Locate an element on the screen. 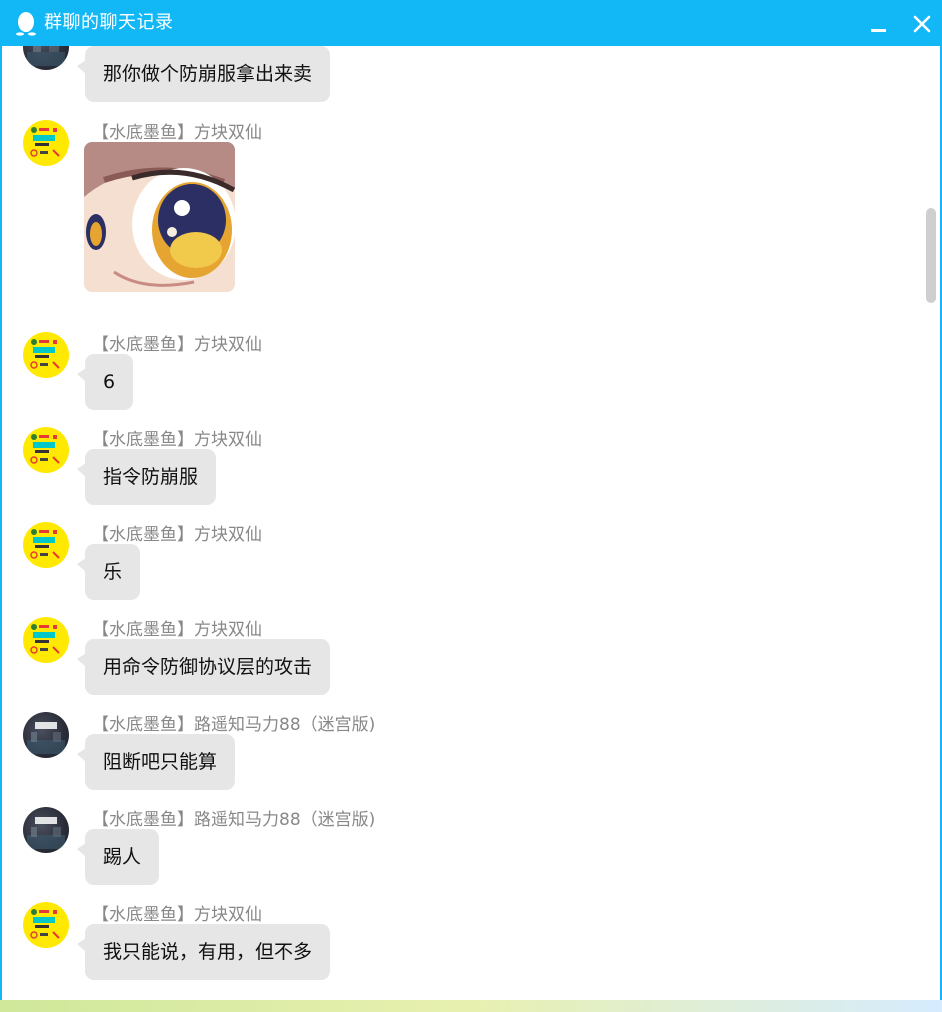 Image resolution: width=942 pixels, height=1012 pixels. message-bubble: 6 is located at coordinates (105, 382).